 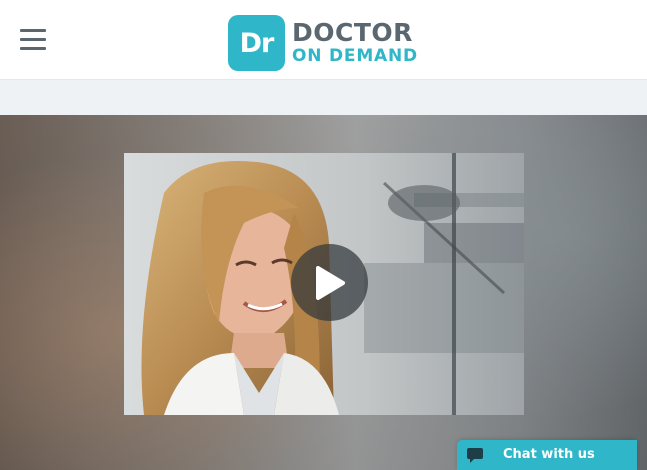 I want to click on chat-icon-container, so click(x=475, y=455).